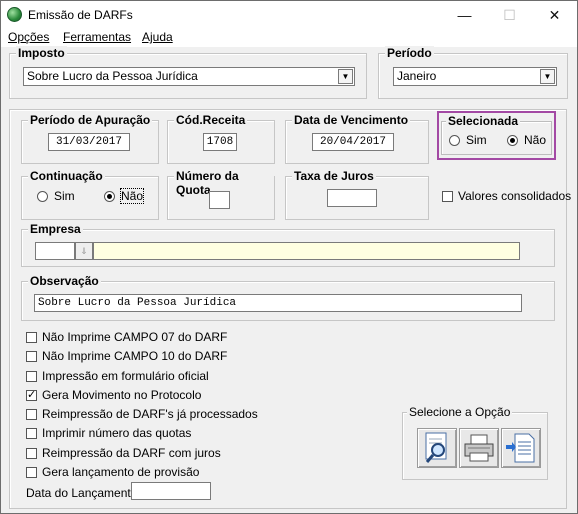 The image size is (578, 514). What do you see at coordinates (89, 142) in the screenshot?
I see `apuracao-input: 31/03/2017` at bounding box center [89, 142].